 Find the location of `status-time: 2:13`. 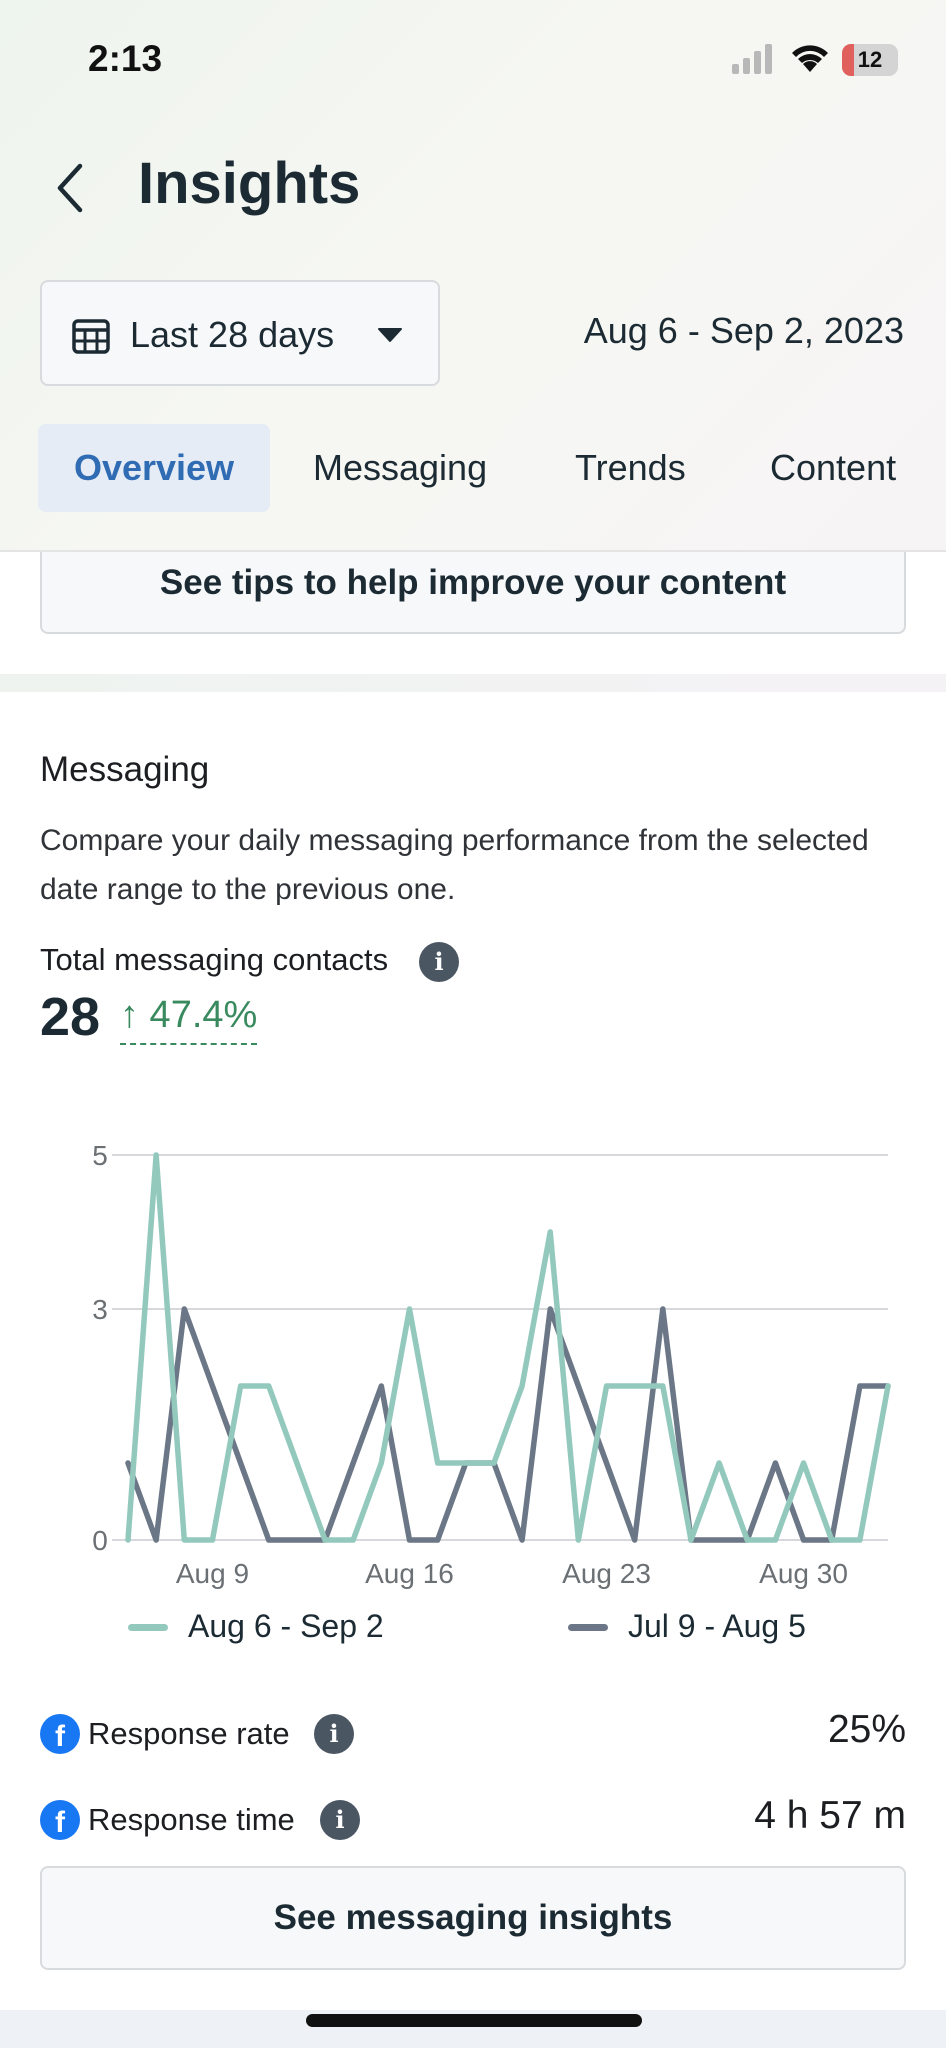

status-time: 2:13 is located at coordinates (125, 58).